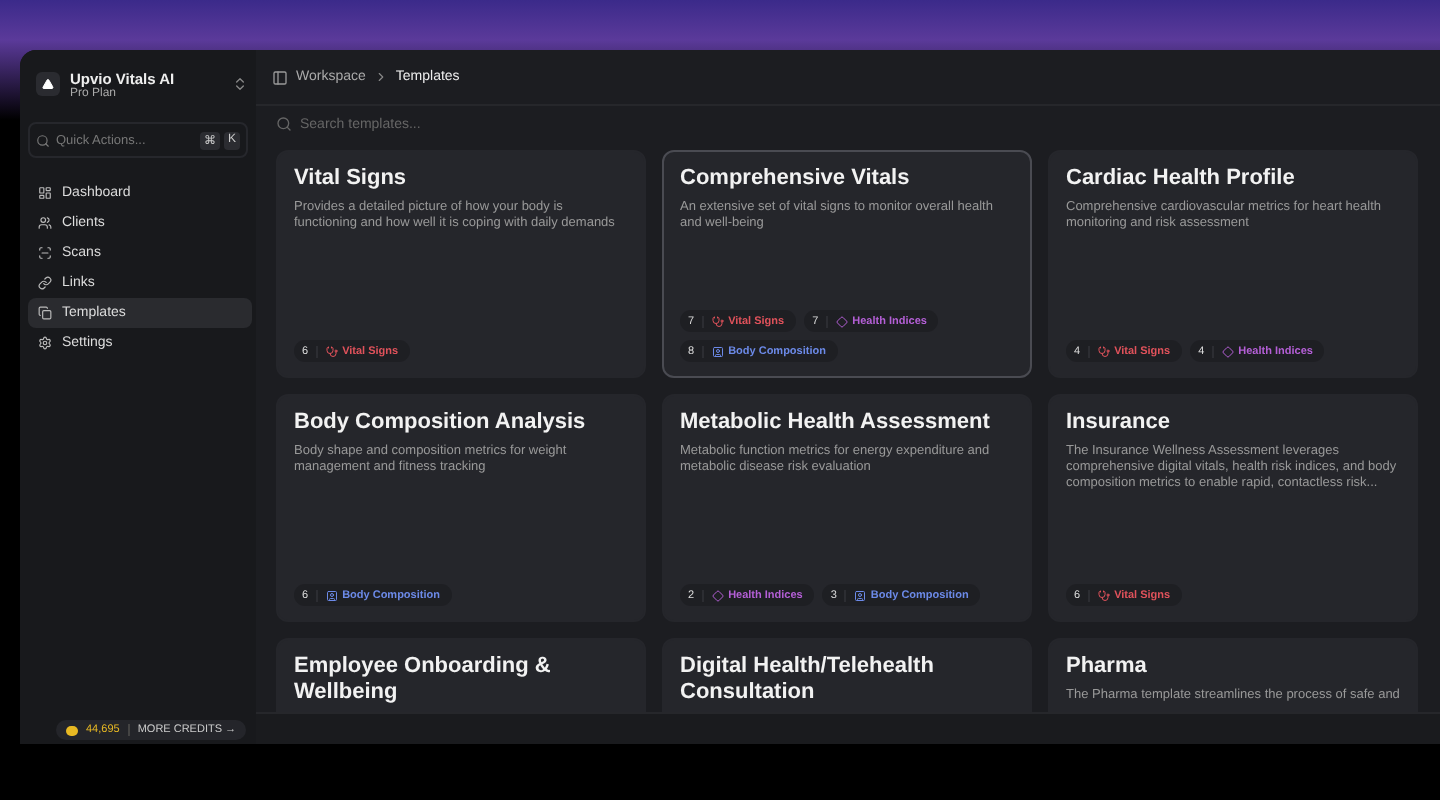 The width and height of the screenshot is (1440, 800). Describe the element at coordinates (836, 423) in the screenshot. I see `card-title: Metabolic Health Assessment` at that location.